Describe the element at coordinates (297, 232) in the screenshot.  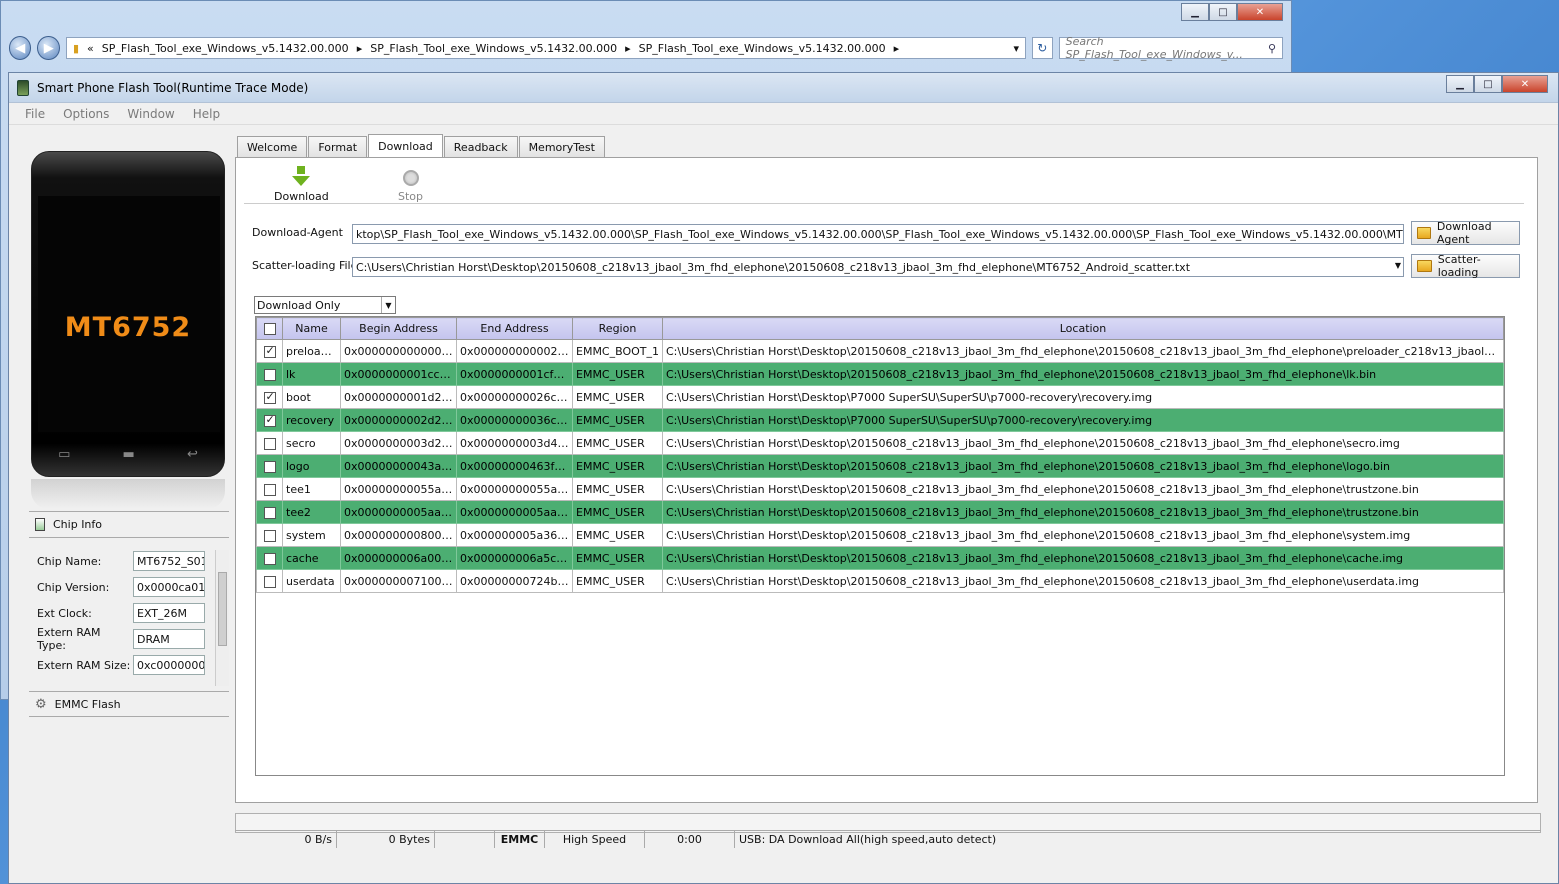
I see `download-agent-label: Download-Agent` at that location.